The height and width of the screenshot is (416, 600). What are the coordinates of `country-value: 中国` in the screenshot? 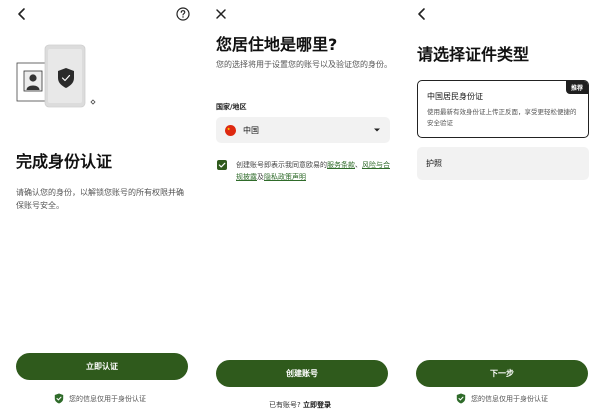 It's located at (251, 130).